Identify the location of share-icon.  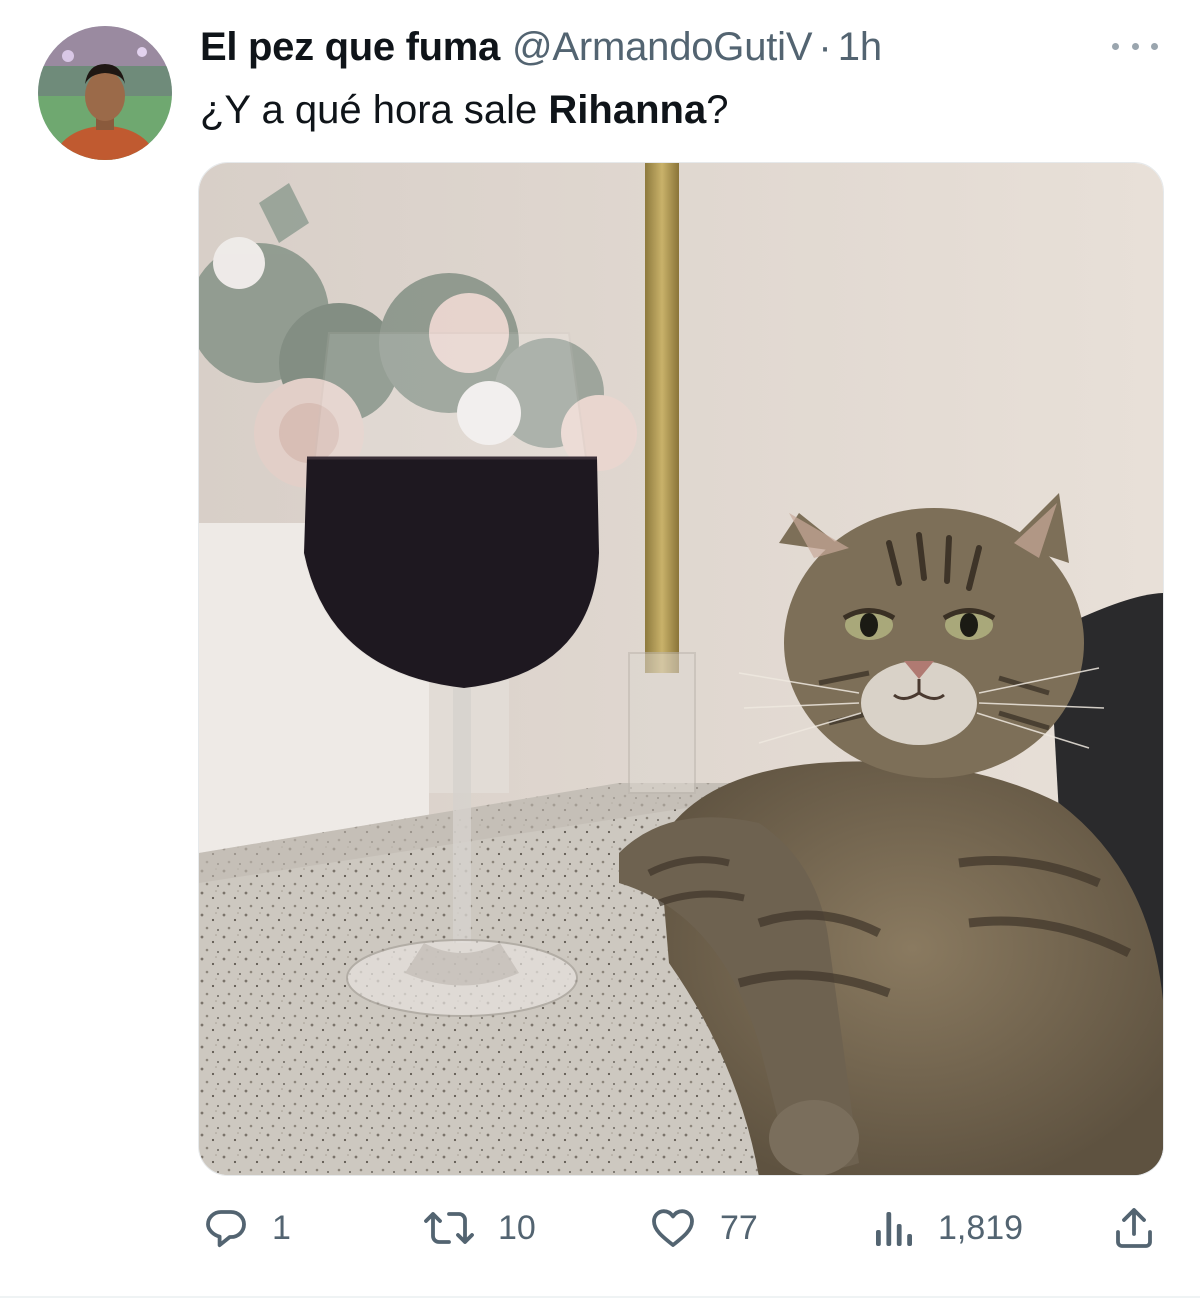
(1134, 1228).